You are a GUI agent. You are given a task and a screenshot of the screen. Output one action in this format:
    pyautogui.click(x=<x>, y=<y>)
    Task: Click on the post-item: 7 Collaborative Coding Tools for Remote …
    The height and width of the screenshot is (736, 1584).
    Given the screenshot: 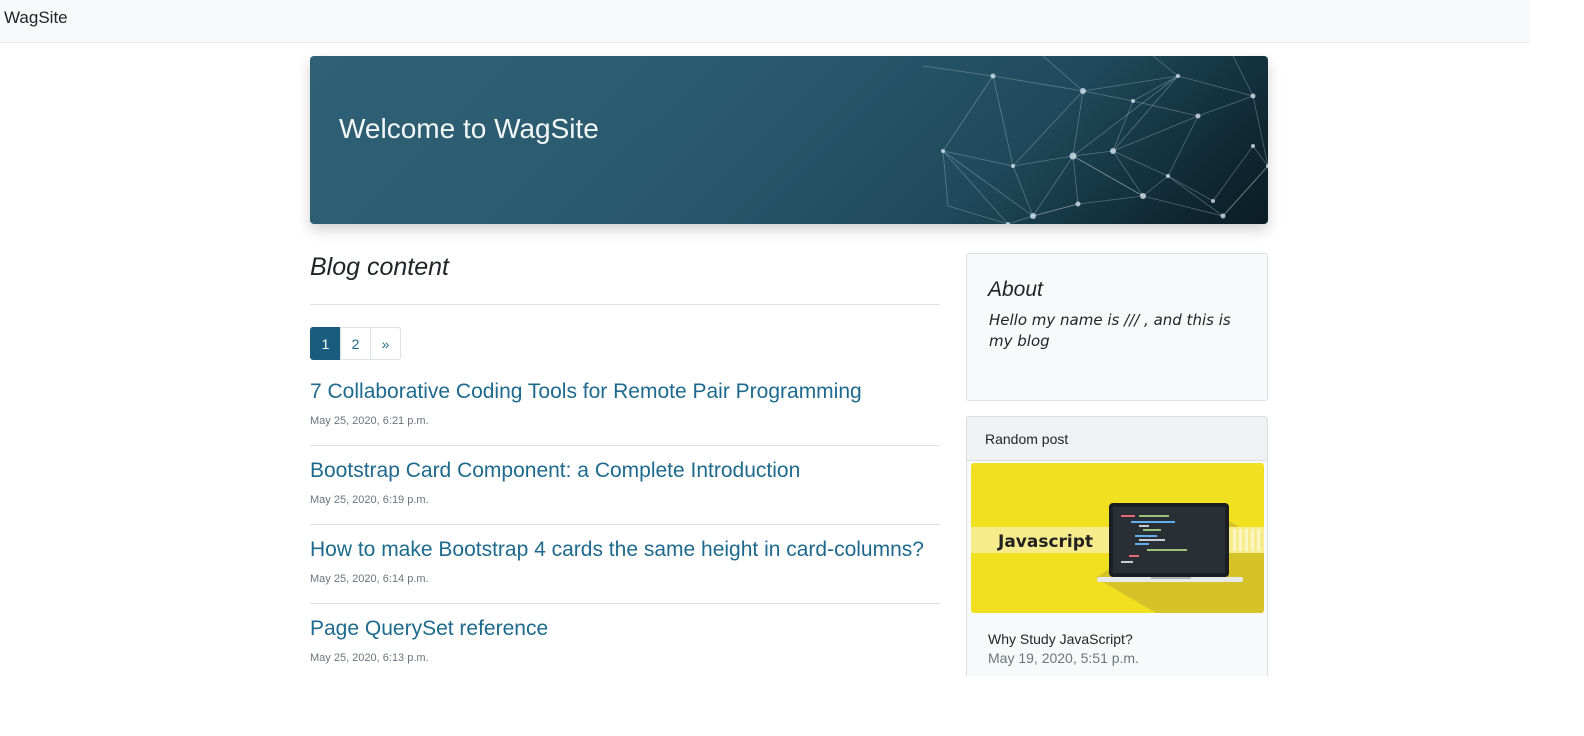 What is the action you would take?
    pyautogui.click(x=625, y=413)
    